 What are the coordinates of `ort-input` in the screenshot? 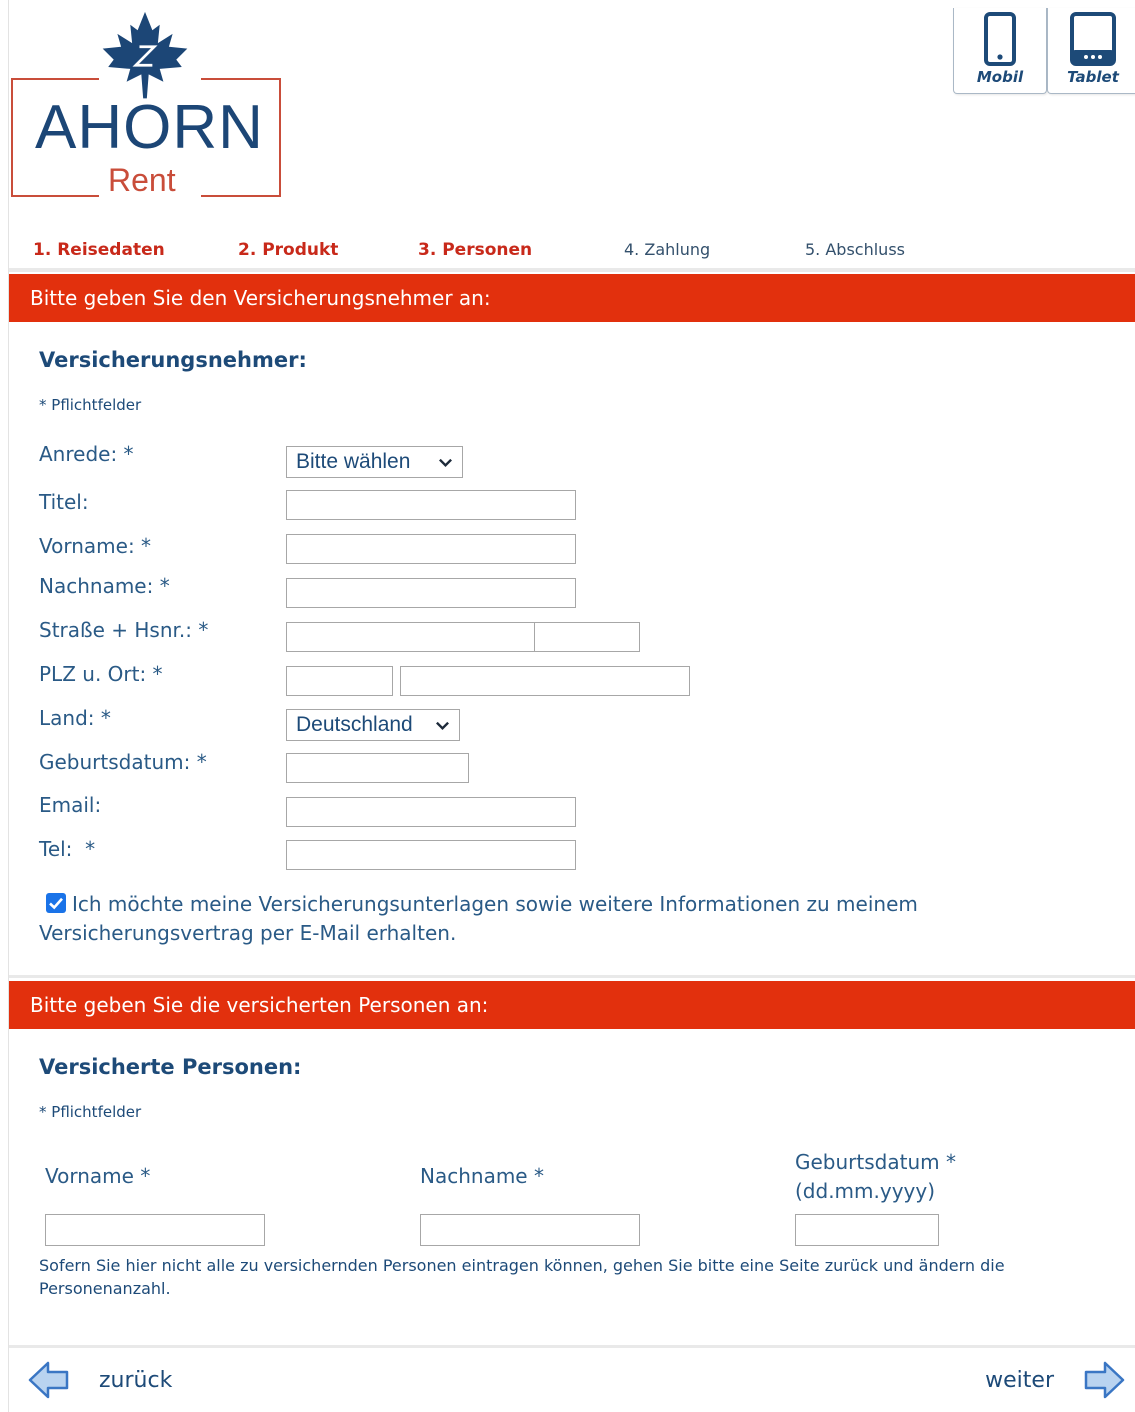 It's located at (545, 681).